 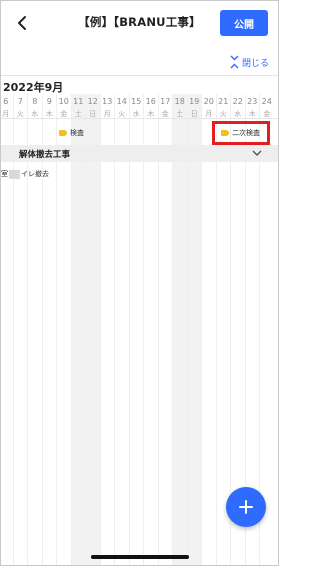 I want to click on day-column: 6月, so click(x=7, y=329).